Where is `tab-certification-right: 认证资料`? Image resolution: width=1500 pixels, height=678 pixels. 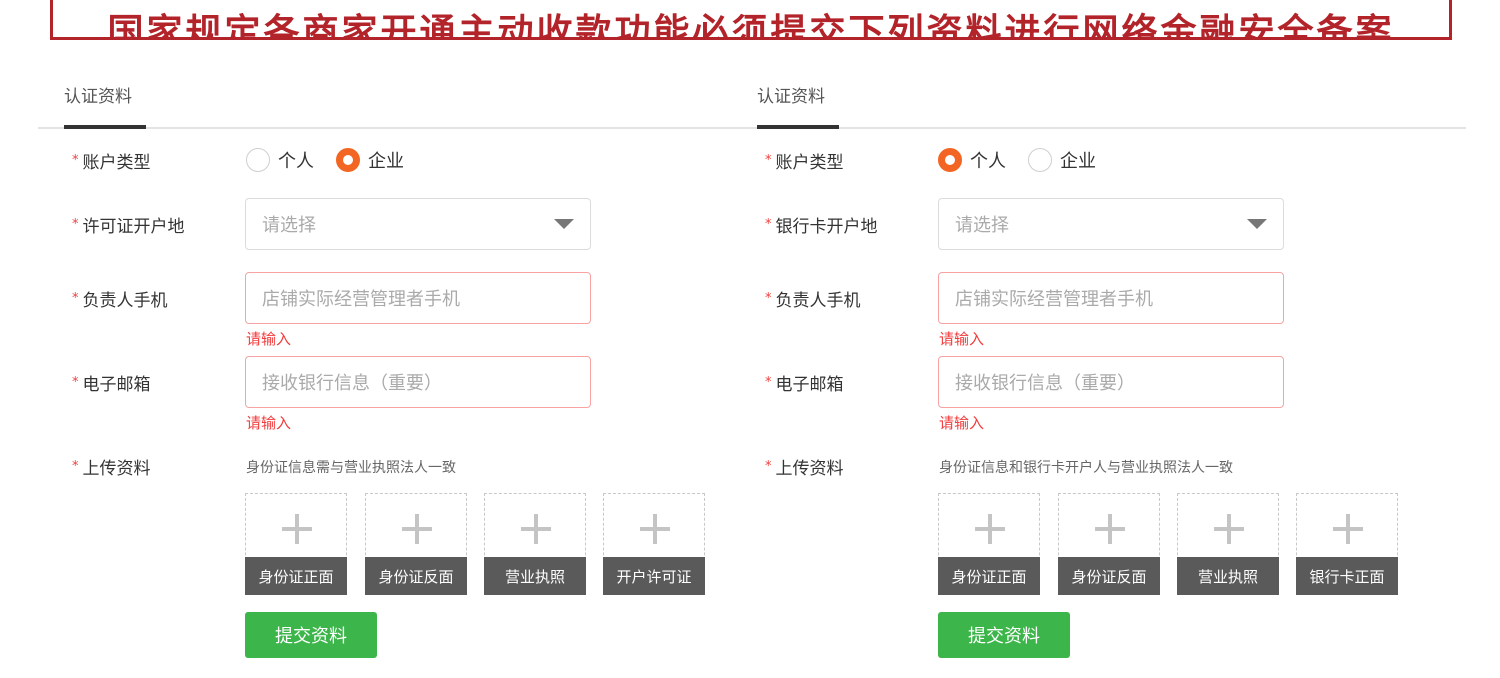
tab-certification-right: 认证资料 is located at coordinates (791, 94).